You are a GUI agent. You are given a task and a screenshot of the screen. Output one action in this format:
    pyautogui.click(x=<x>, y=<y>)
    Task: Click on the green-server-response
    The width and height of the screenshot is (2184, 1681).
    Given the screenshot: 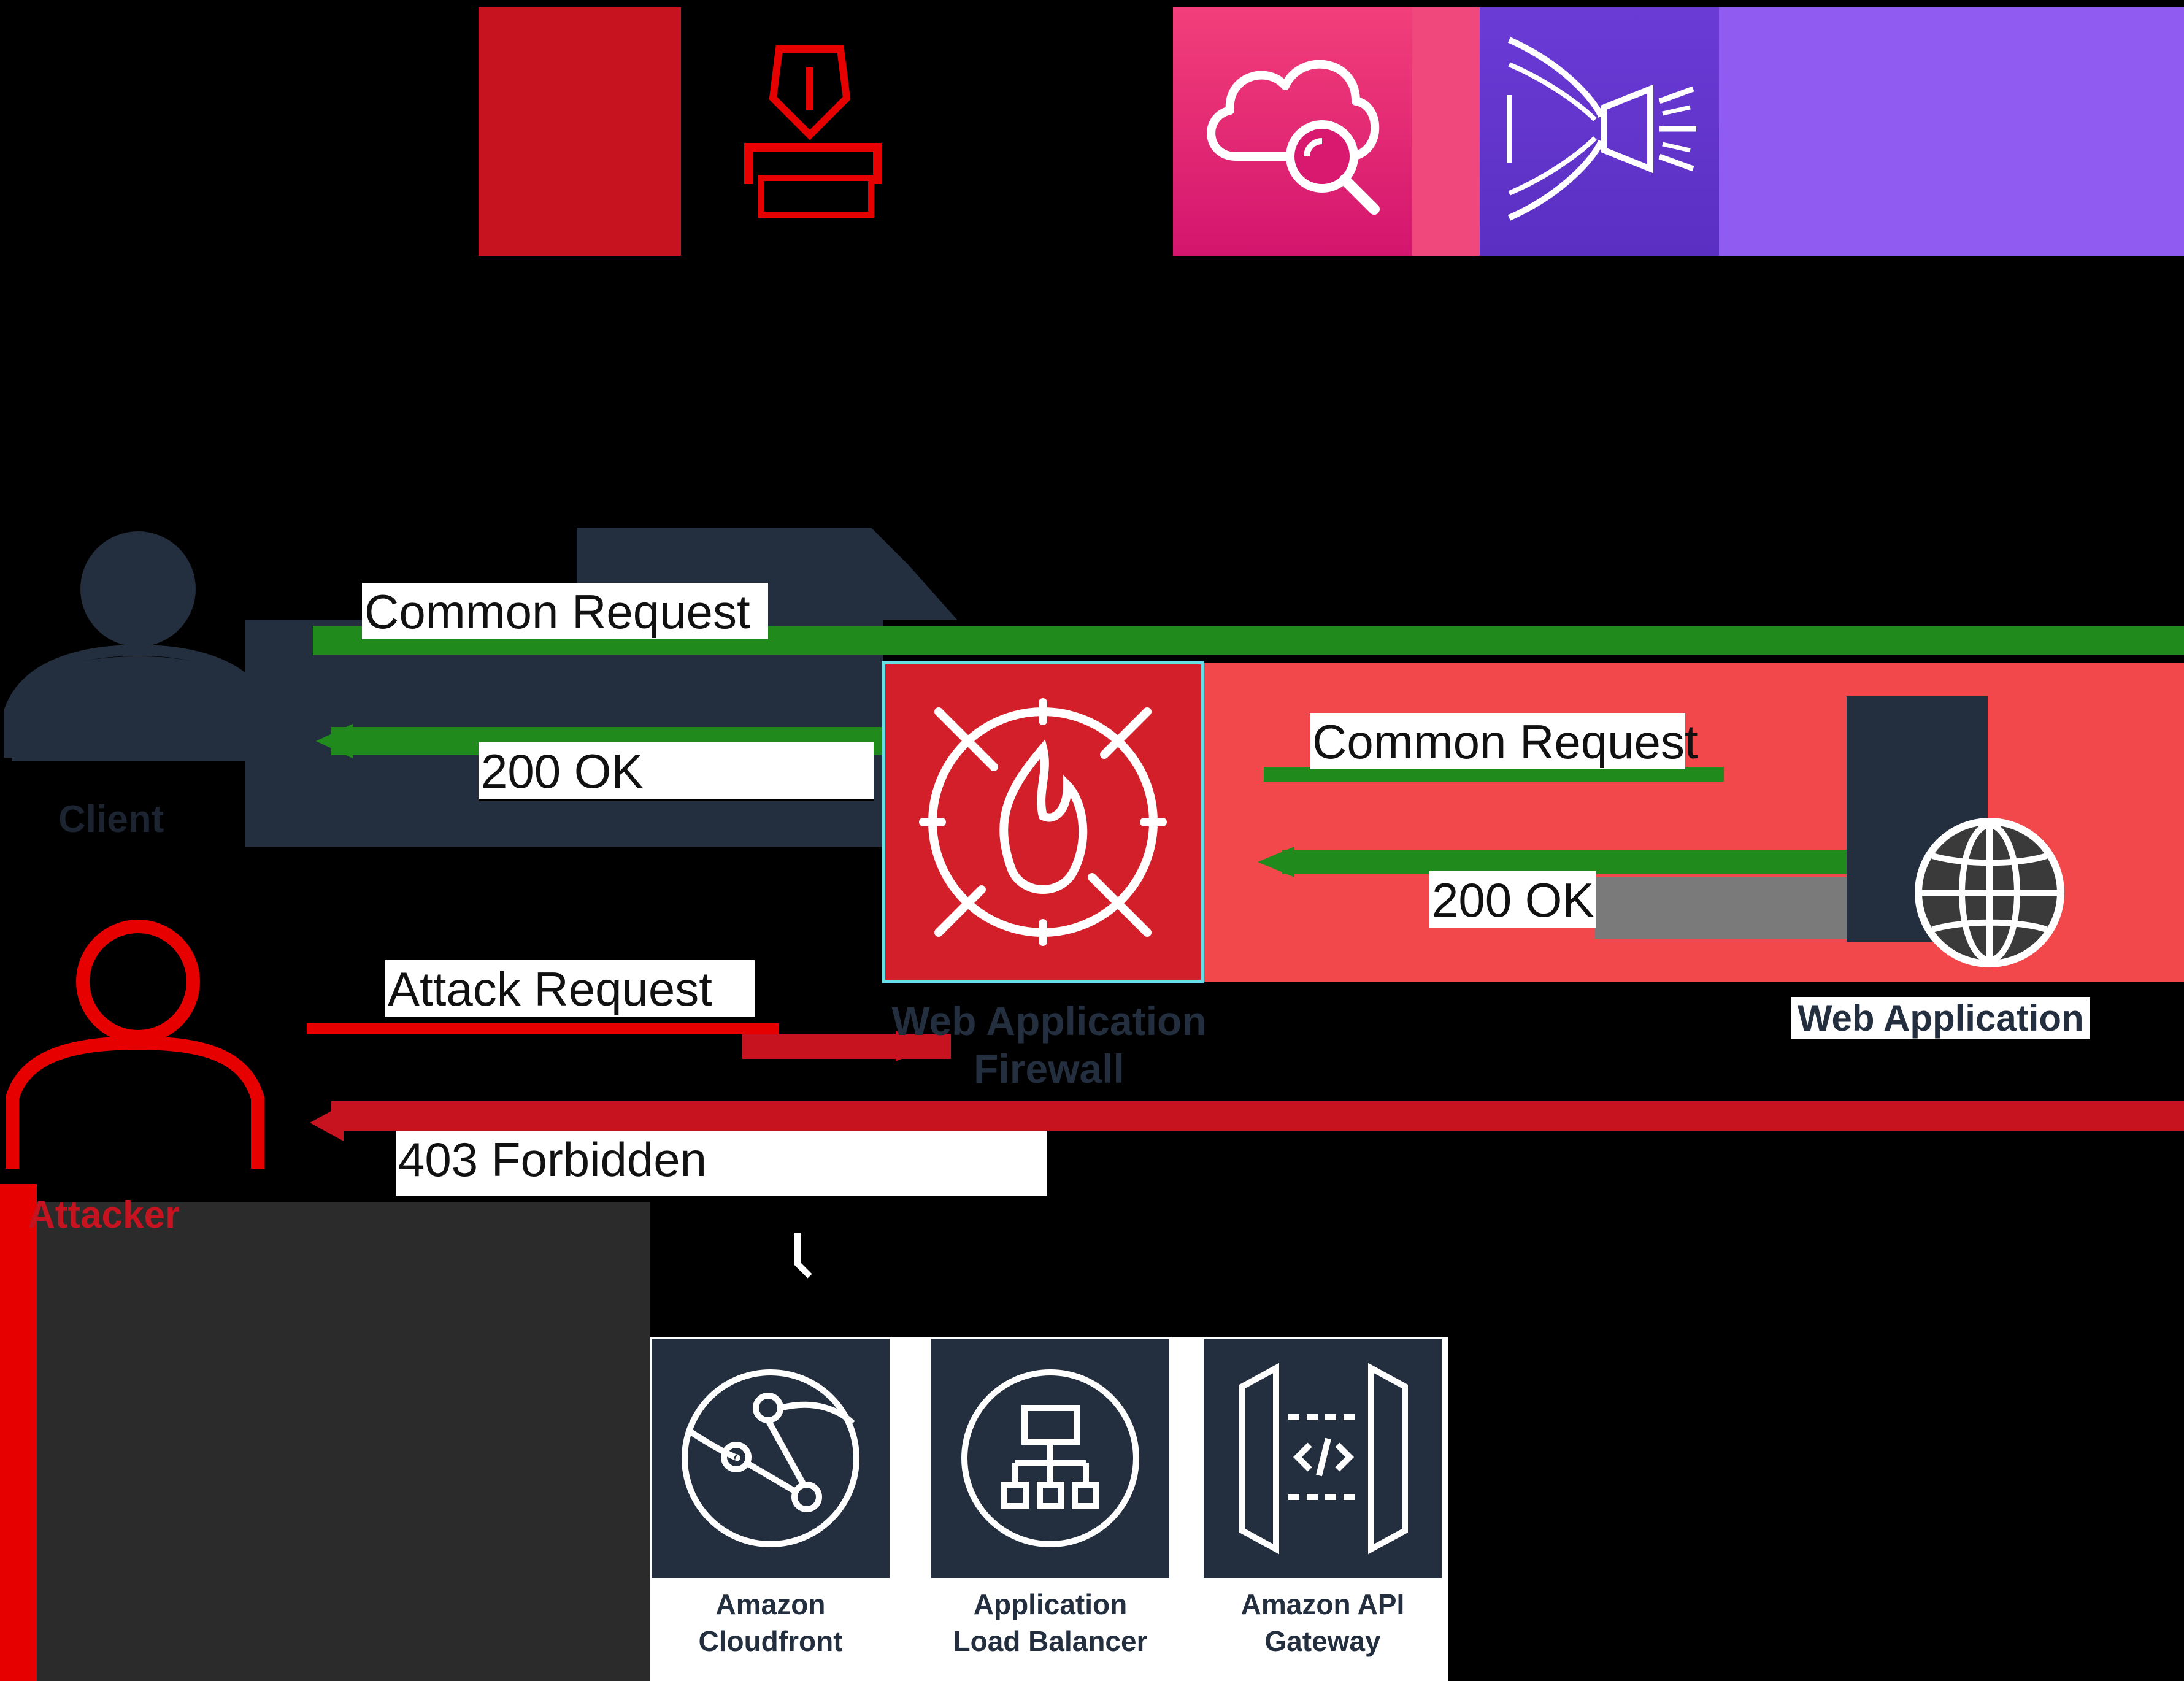 What is the action you would take?
    pyautogui.click(x=1570, y=862)
    